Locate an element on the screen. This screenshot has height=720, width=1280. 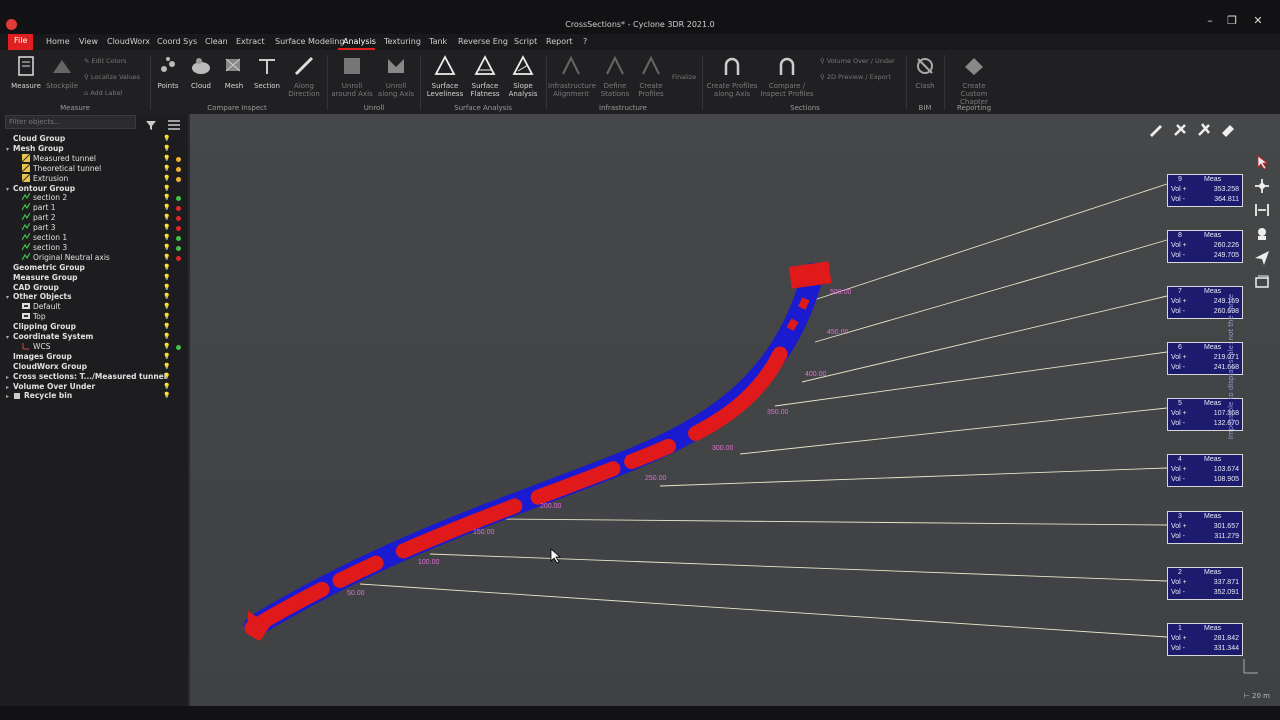
tree-item: section 2 is located at coordinates (44, 198).